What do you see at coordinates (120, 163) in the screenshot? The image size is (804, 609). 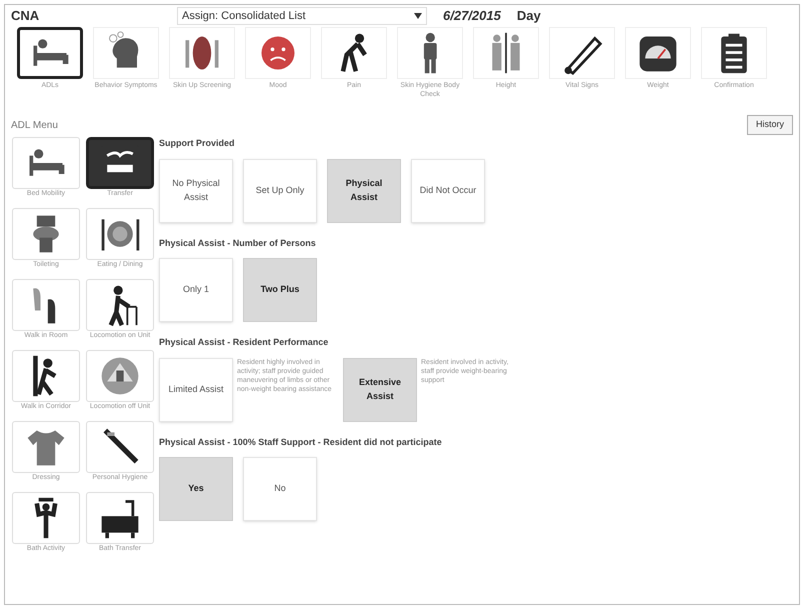 I see `adl-tile` at bounding box center [120, 163].